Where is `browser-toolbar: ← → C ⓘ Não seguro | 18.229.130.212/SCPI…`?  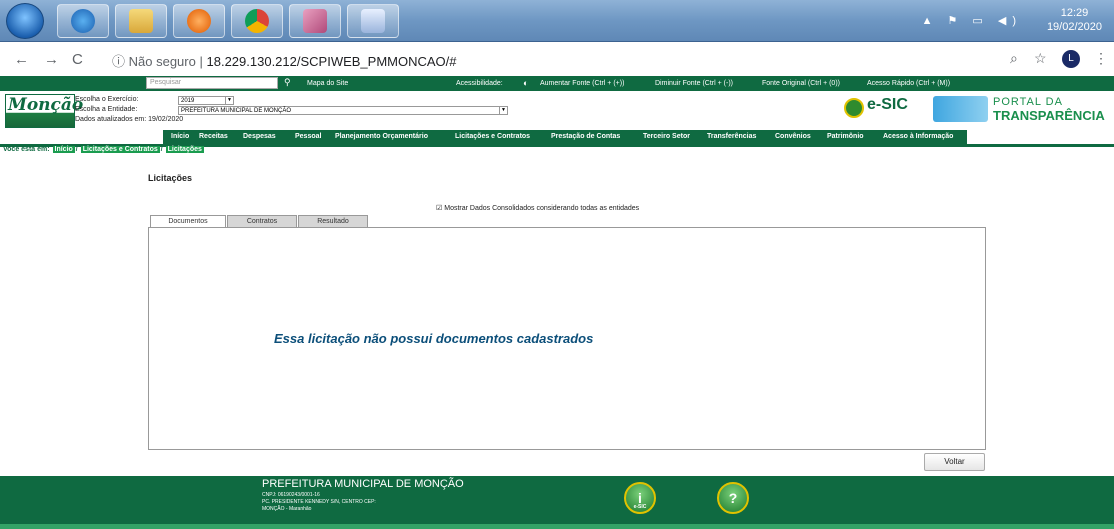 browser-toolbar: ← → C ⓘ Não seguro | 18.229.130.212/SCPI… is located at coordinates (557, 58).